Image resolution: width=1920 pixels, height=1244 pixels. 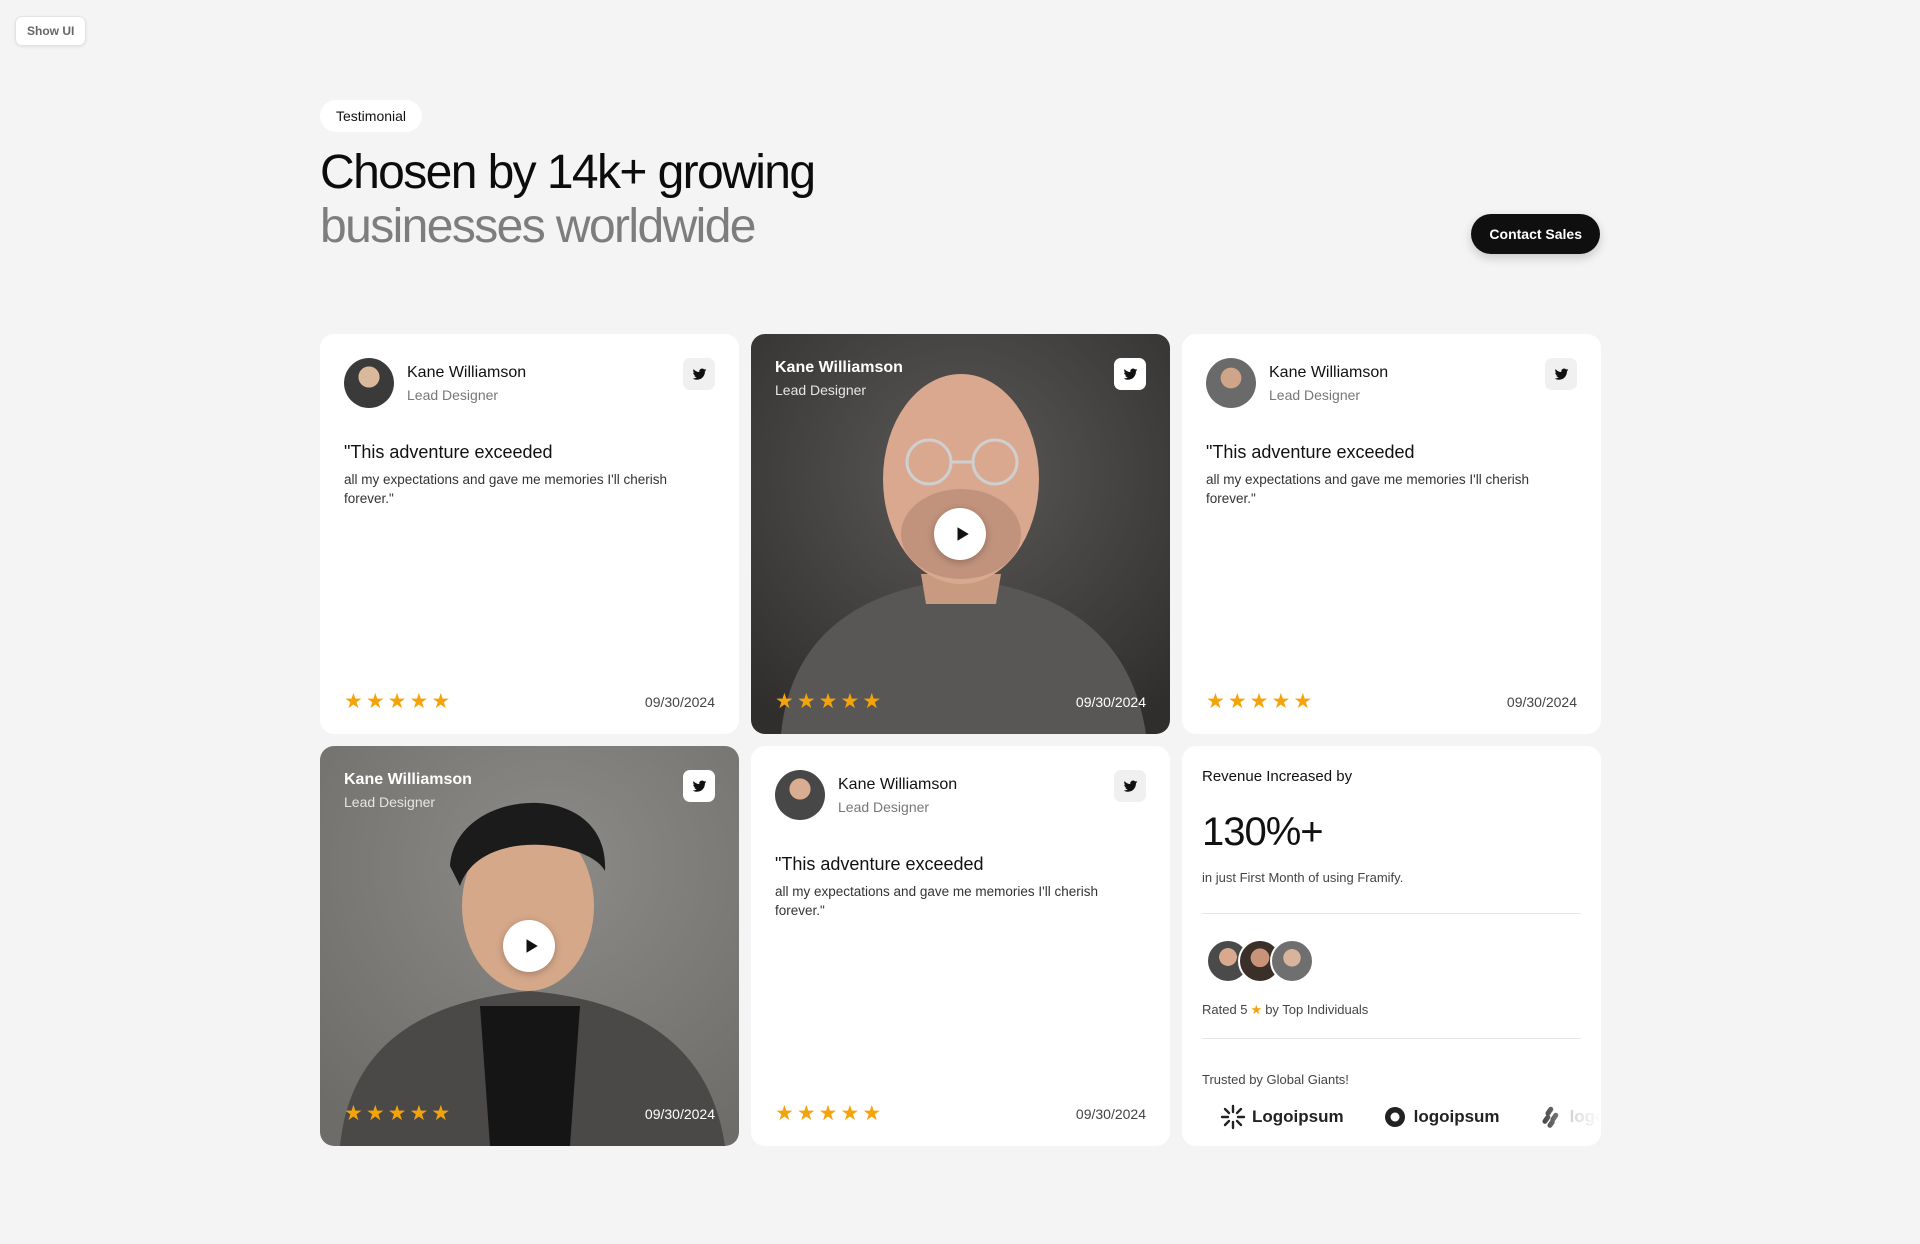 What do you see at coordinates (568, 172) in the screenshot?
I see `headline-line-1: Chosen by 14k+ growing` at bounding box center [568, 172].